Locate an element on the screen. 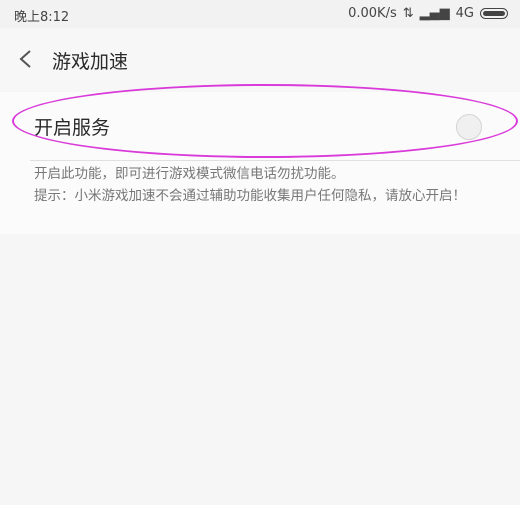  service-toggle-switch is located at coordinates (469, 127).